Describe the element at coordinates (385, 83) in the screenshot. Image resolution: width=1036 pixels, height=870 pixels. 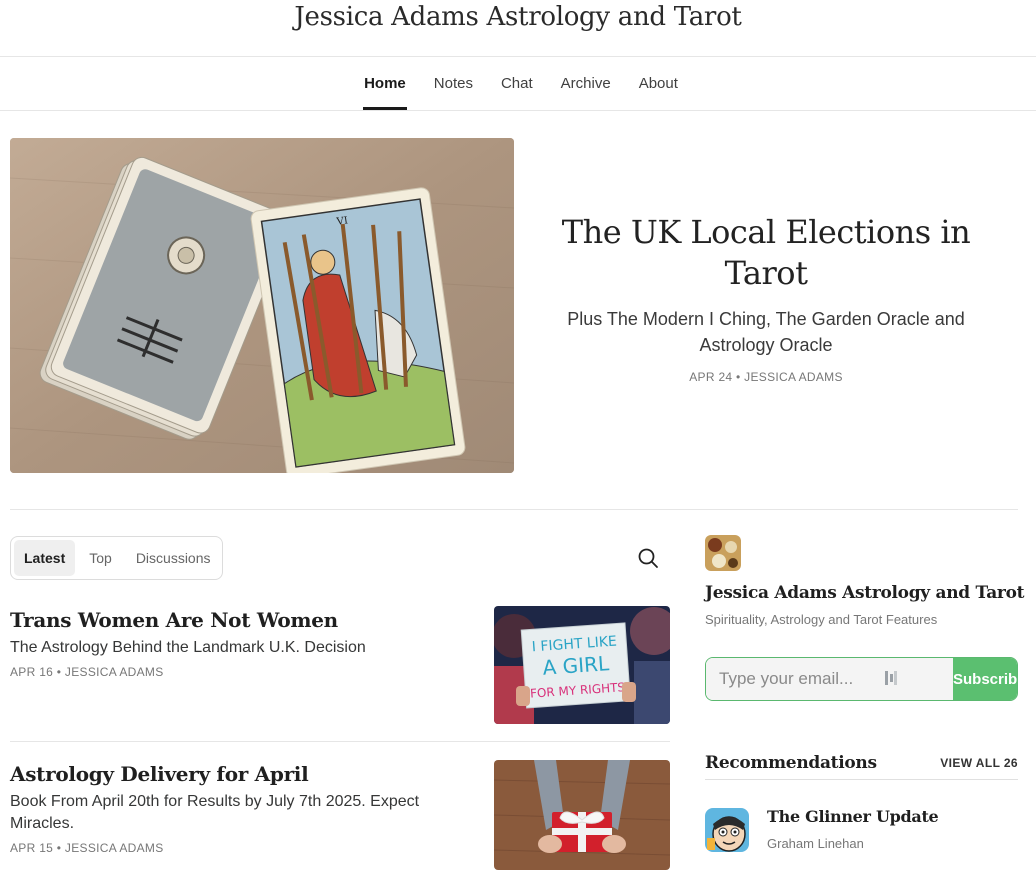
I see `nav-home: Home` at that location.